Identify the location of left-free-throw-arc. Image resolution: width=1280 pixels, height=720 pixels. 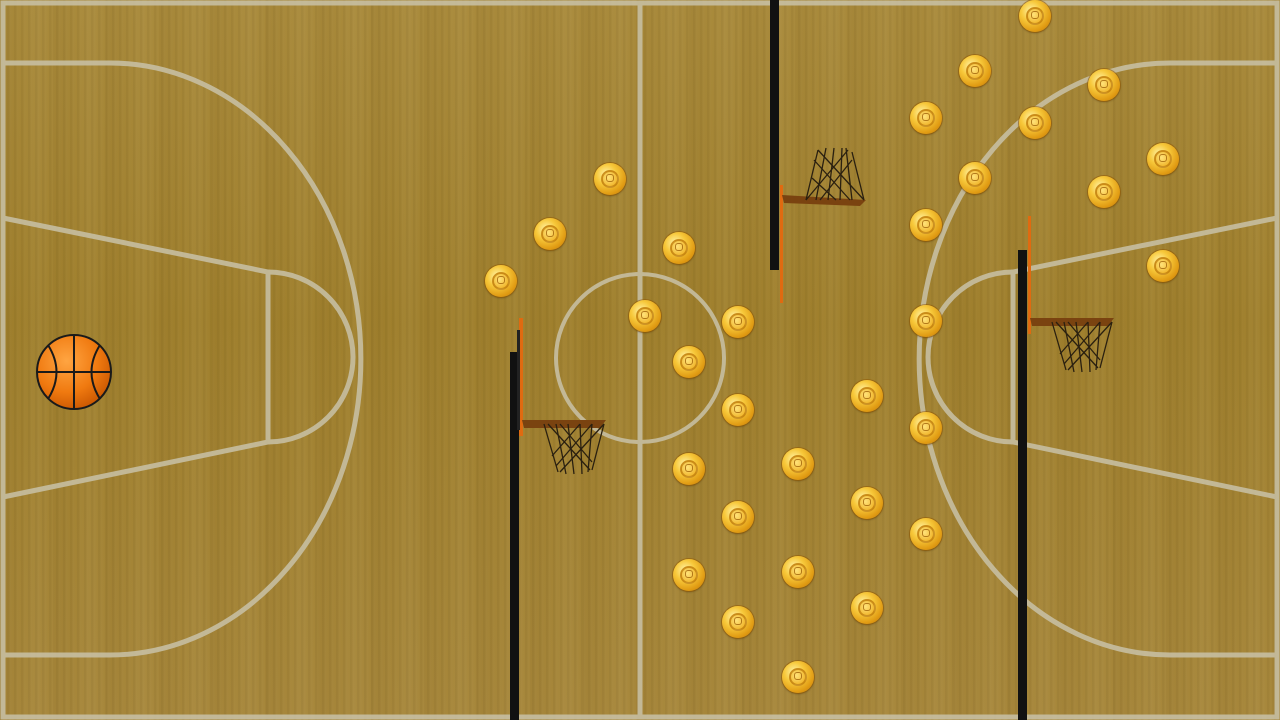
(311, 357).